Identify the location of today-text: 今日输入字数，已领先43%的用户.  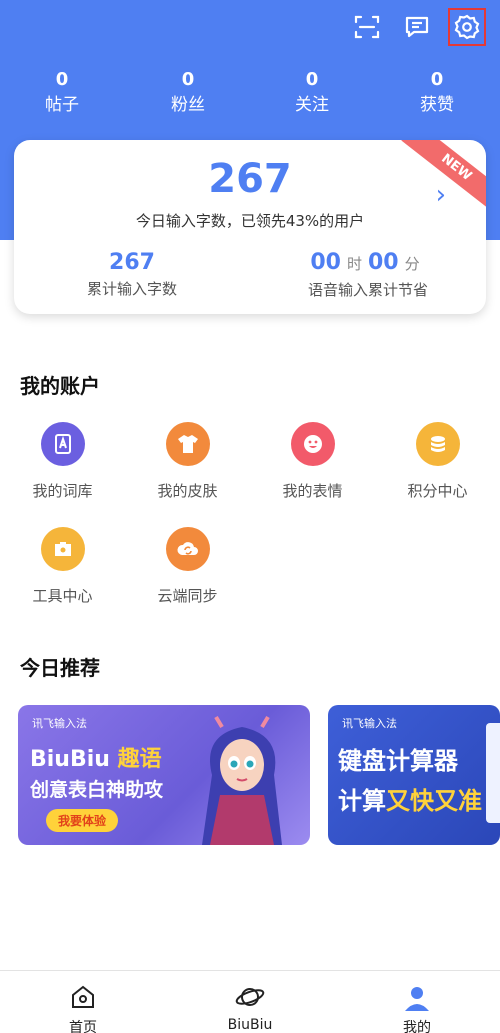
(250, 221).